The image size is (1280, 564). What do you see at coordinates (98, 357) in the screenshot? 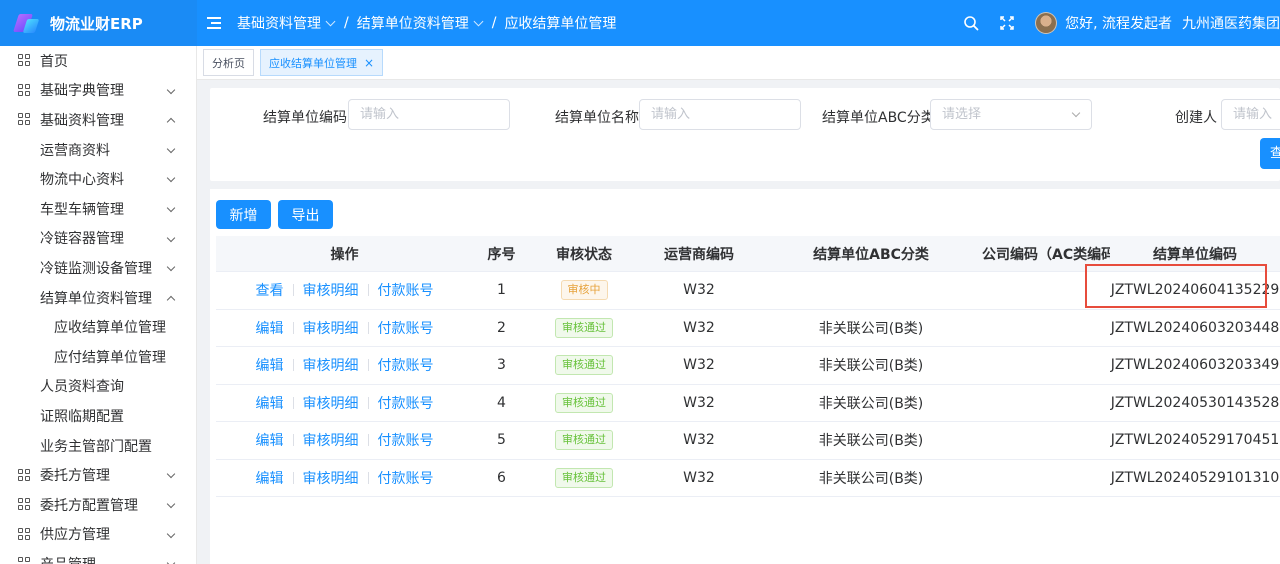
I see `sidebar-item: 应付结算单位管理` at bounding box center [98, 357].